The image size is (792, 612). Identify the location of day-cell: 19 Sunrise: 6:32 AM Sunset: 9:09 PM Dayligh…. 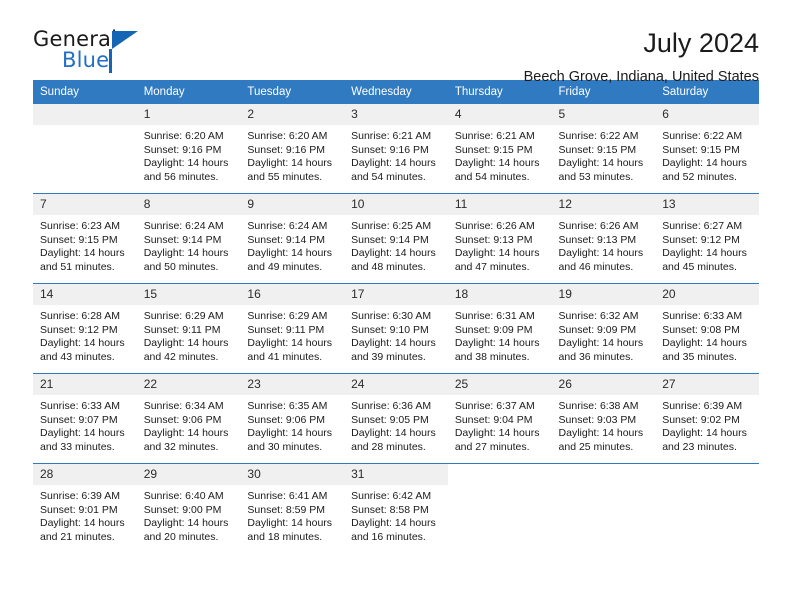
(603, 328).